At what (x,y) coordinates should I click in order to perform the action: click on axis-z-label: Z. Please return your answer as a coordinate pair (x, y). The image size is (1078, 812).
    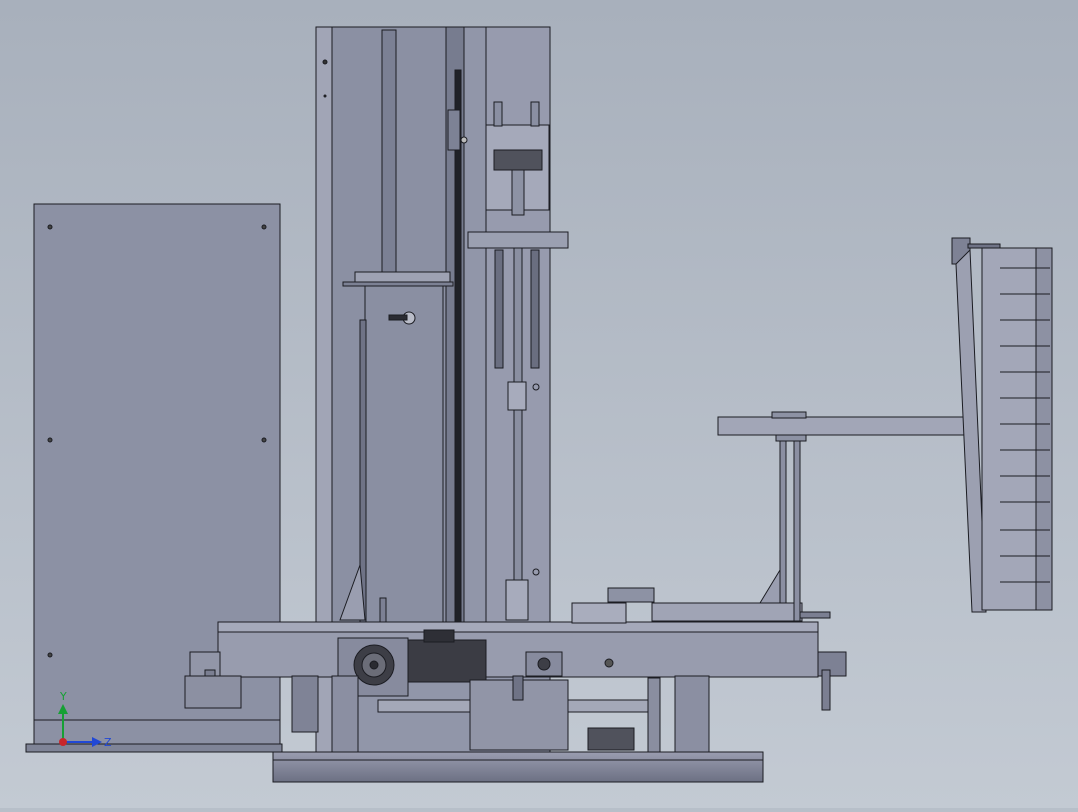
    Looking at the image, I should click on (108, 742).